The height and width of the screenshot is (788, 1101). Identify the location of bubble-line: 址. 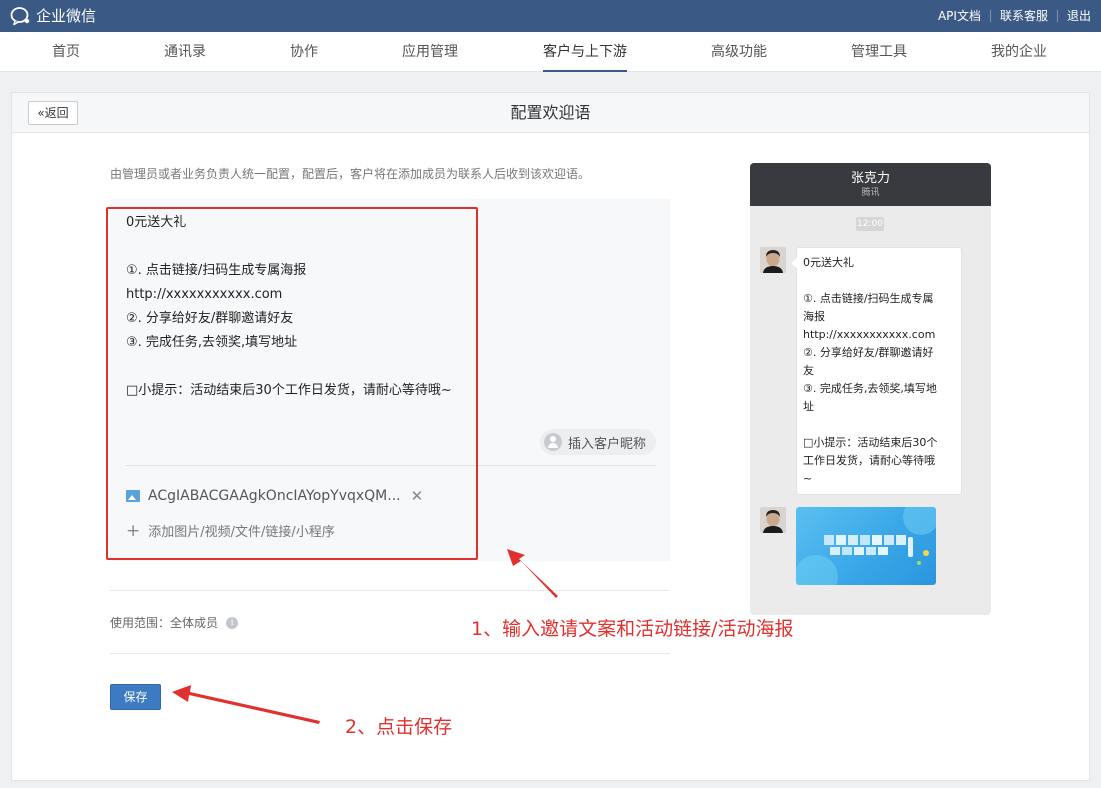
(808, 406).